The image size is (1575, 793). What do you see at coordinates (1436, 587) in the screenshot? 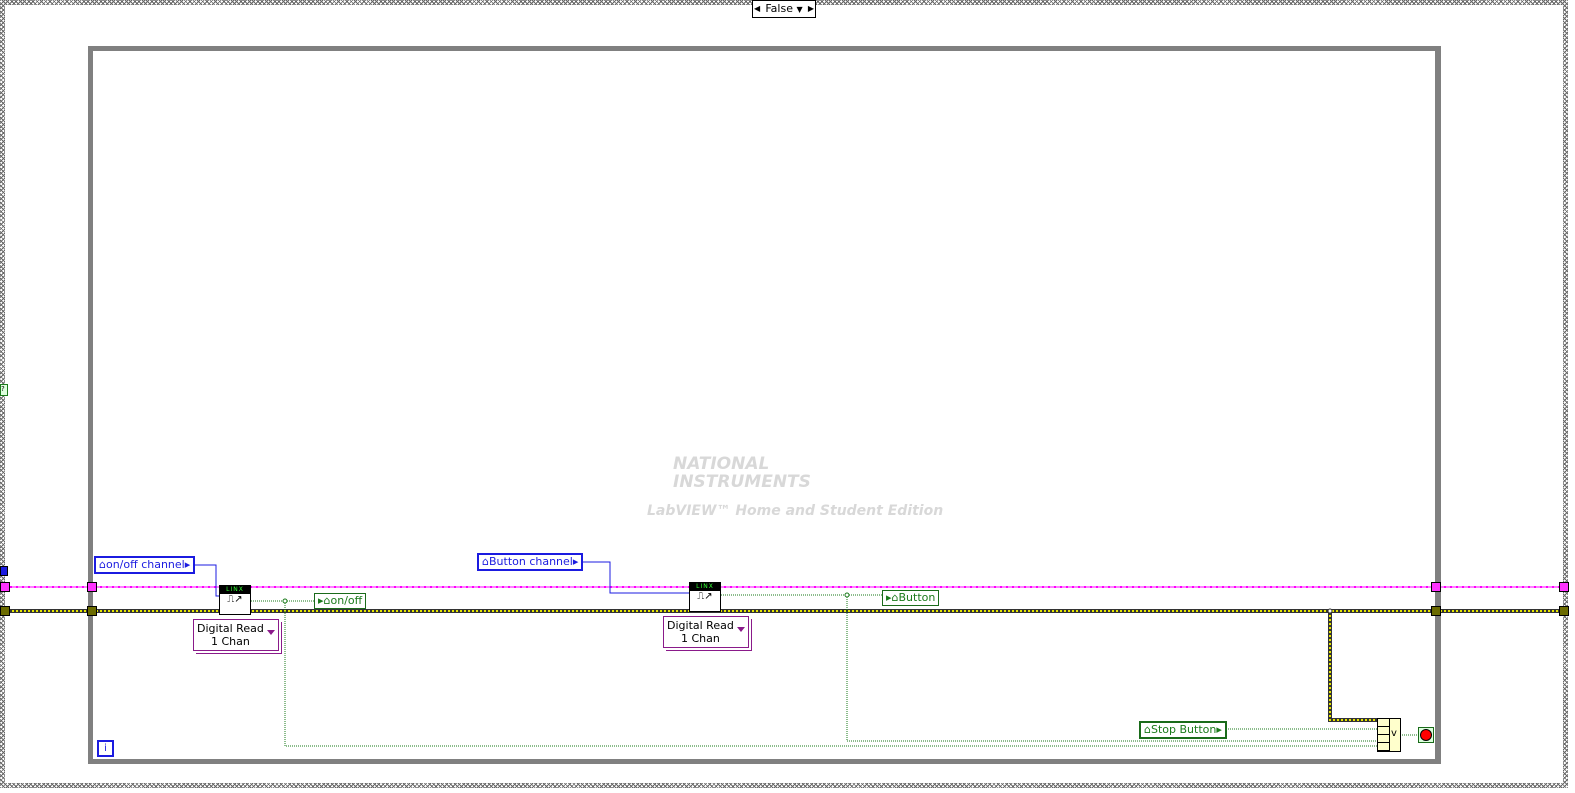
I see `loop-tunnel-pink-out` at bounding box center [1436, 587].